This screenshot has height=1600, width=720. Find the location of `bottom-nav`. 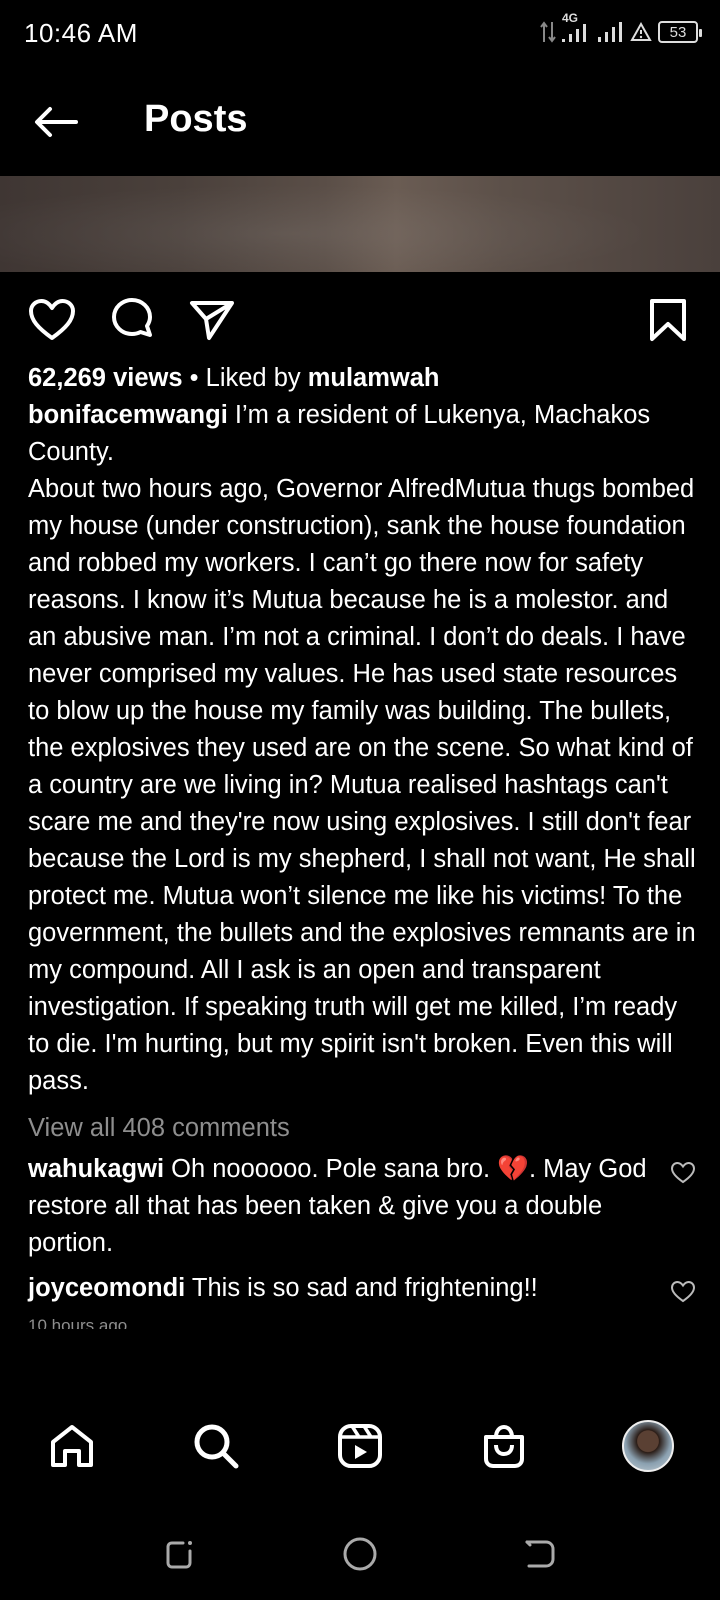

bottom-nav is located at coordinates (360, 1460).